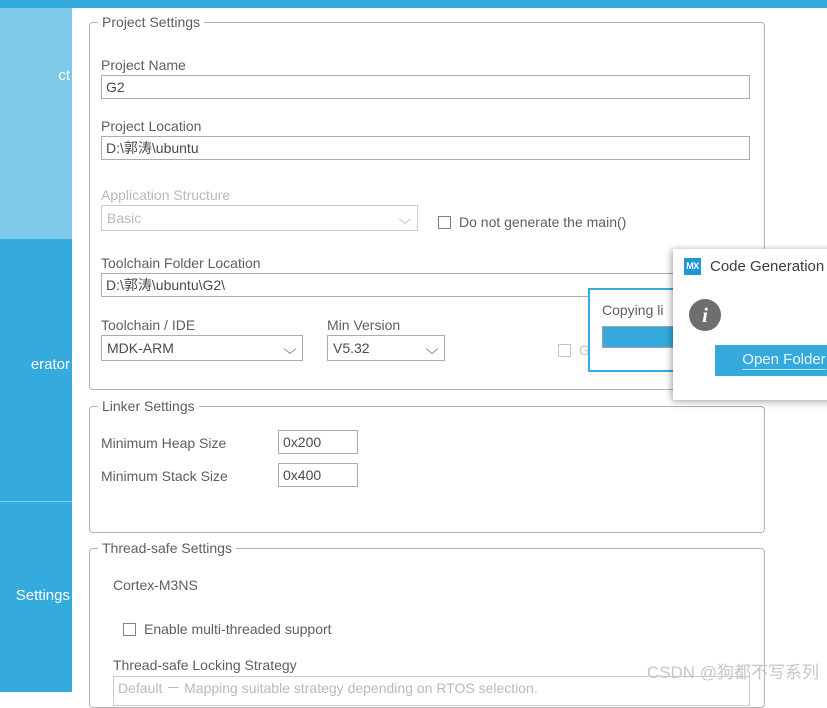  I want to click on project-name-input: G2, so click(425, 87).